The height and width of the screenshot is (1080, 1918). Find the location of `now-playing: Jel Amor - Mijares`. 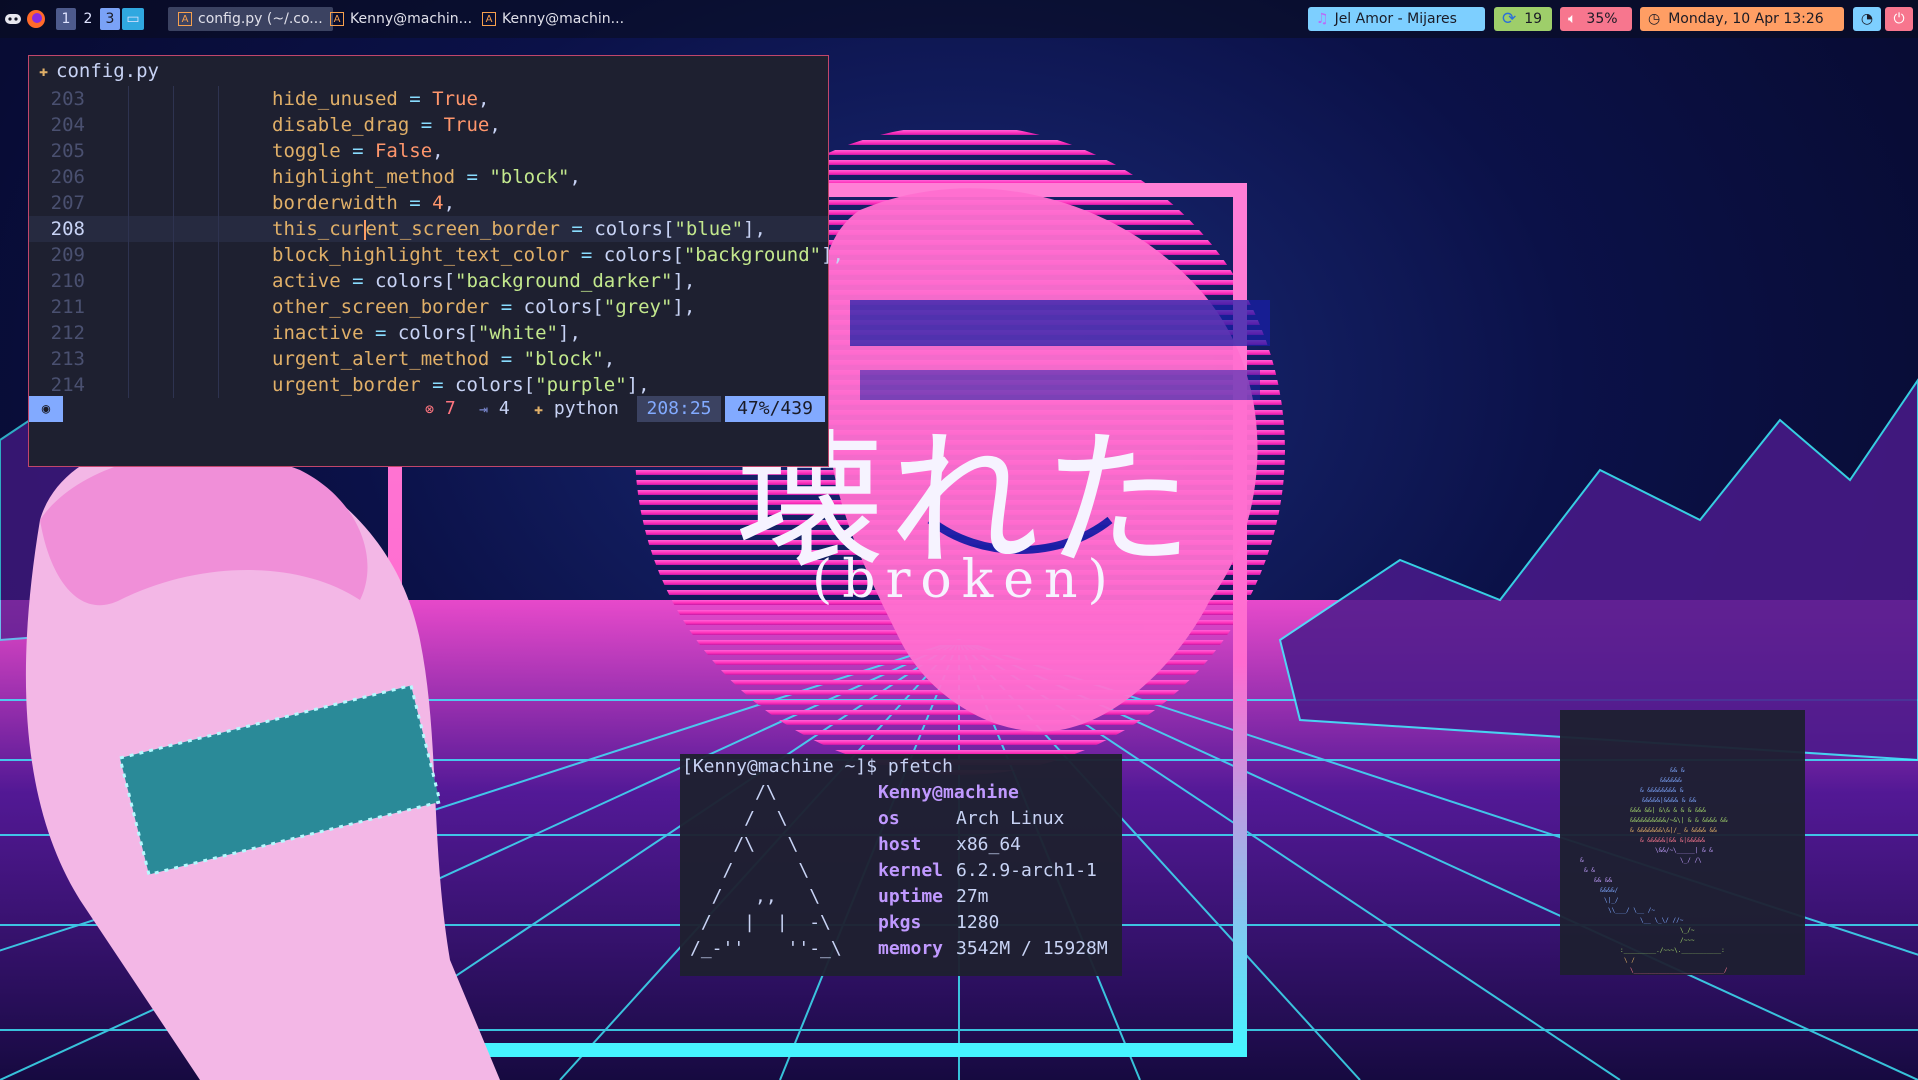

now-playing: Jel Amor - Mijares is located at coordinates (1395, 19).